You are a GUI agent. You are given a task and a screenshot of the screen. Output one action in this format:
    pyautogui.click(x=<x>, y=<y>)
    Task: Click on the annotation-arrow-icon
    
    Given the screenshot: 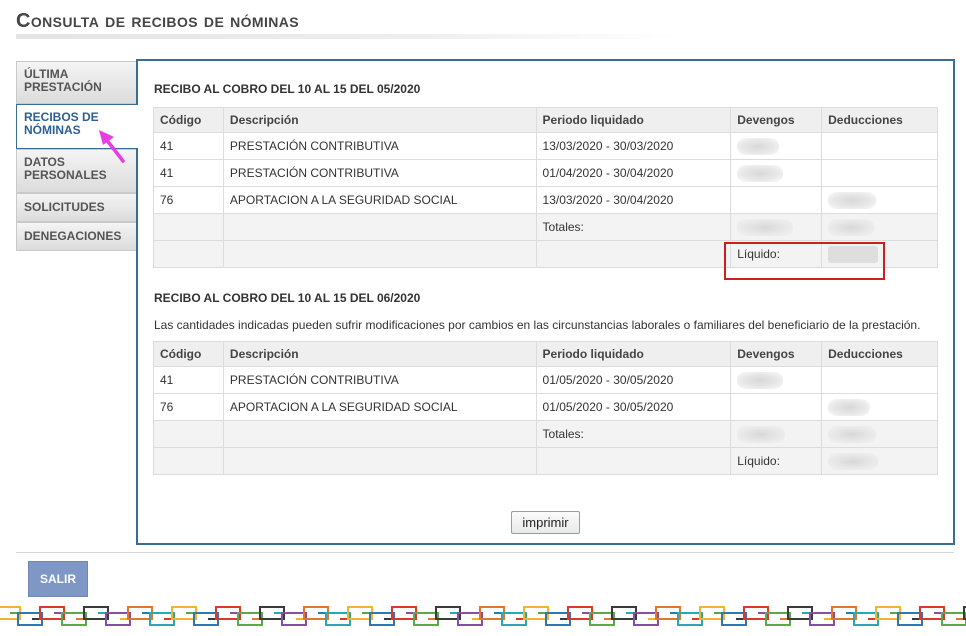 What is the action you would take?
    pyautogui.click(x=112, y=146)
    